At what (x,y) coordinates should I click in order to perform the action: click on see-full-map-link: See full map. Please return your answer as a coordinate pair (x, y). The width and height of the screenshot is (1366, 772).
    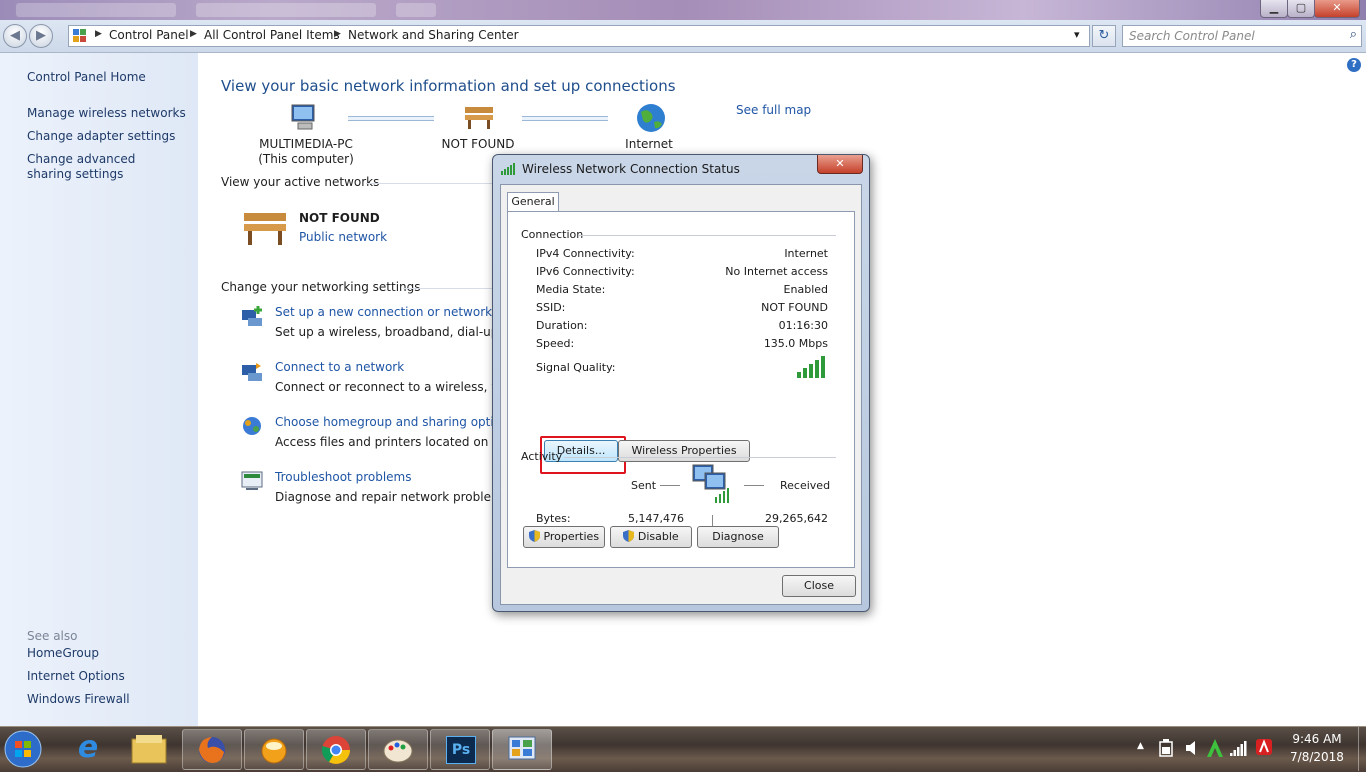
    Looking at the image, I should click on (773, 110).